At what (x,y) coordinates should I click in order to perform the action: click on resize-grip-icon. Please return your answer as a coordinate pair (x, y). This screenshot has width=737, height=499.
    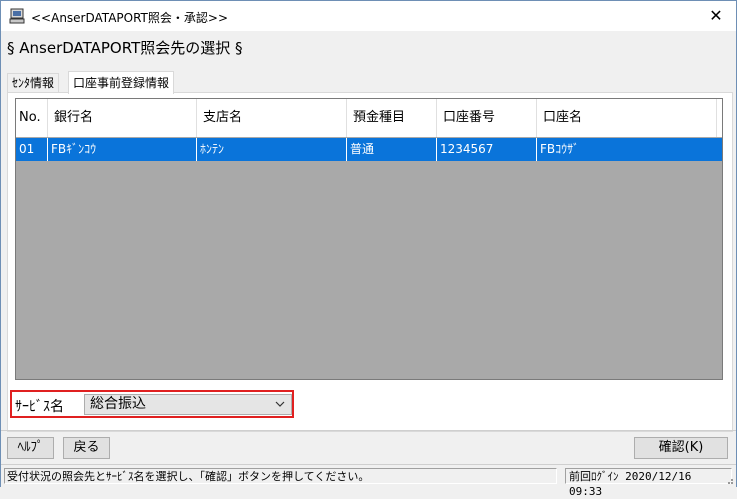
    Looking at the image, I should click on (729, 480).